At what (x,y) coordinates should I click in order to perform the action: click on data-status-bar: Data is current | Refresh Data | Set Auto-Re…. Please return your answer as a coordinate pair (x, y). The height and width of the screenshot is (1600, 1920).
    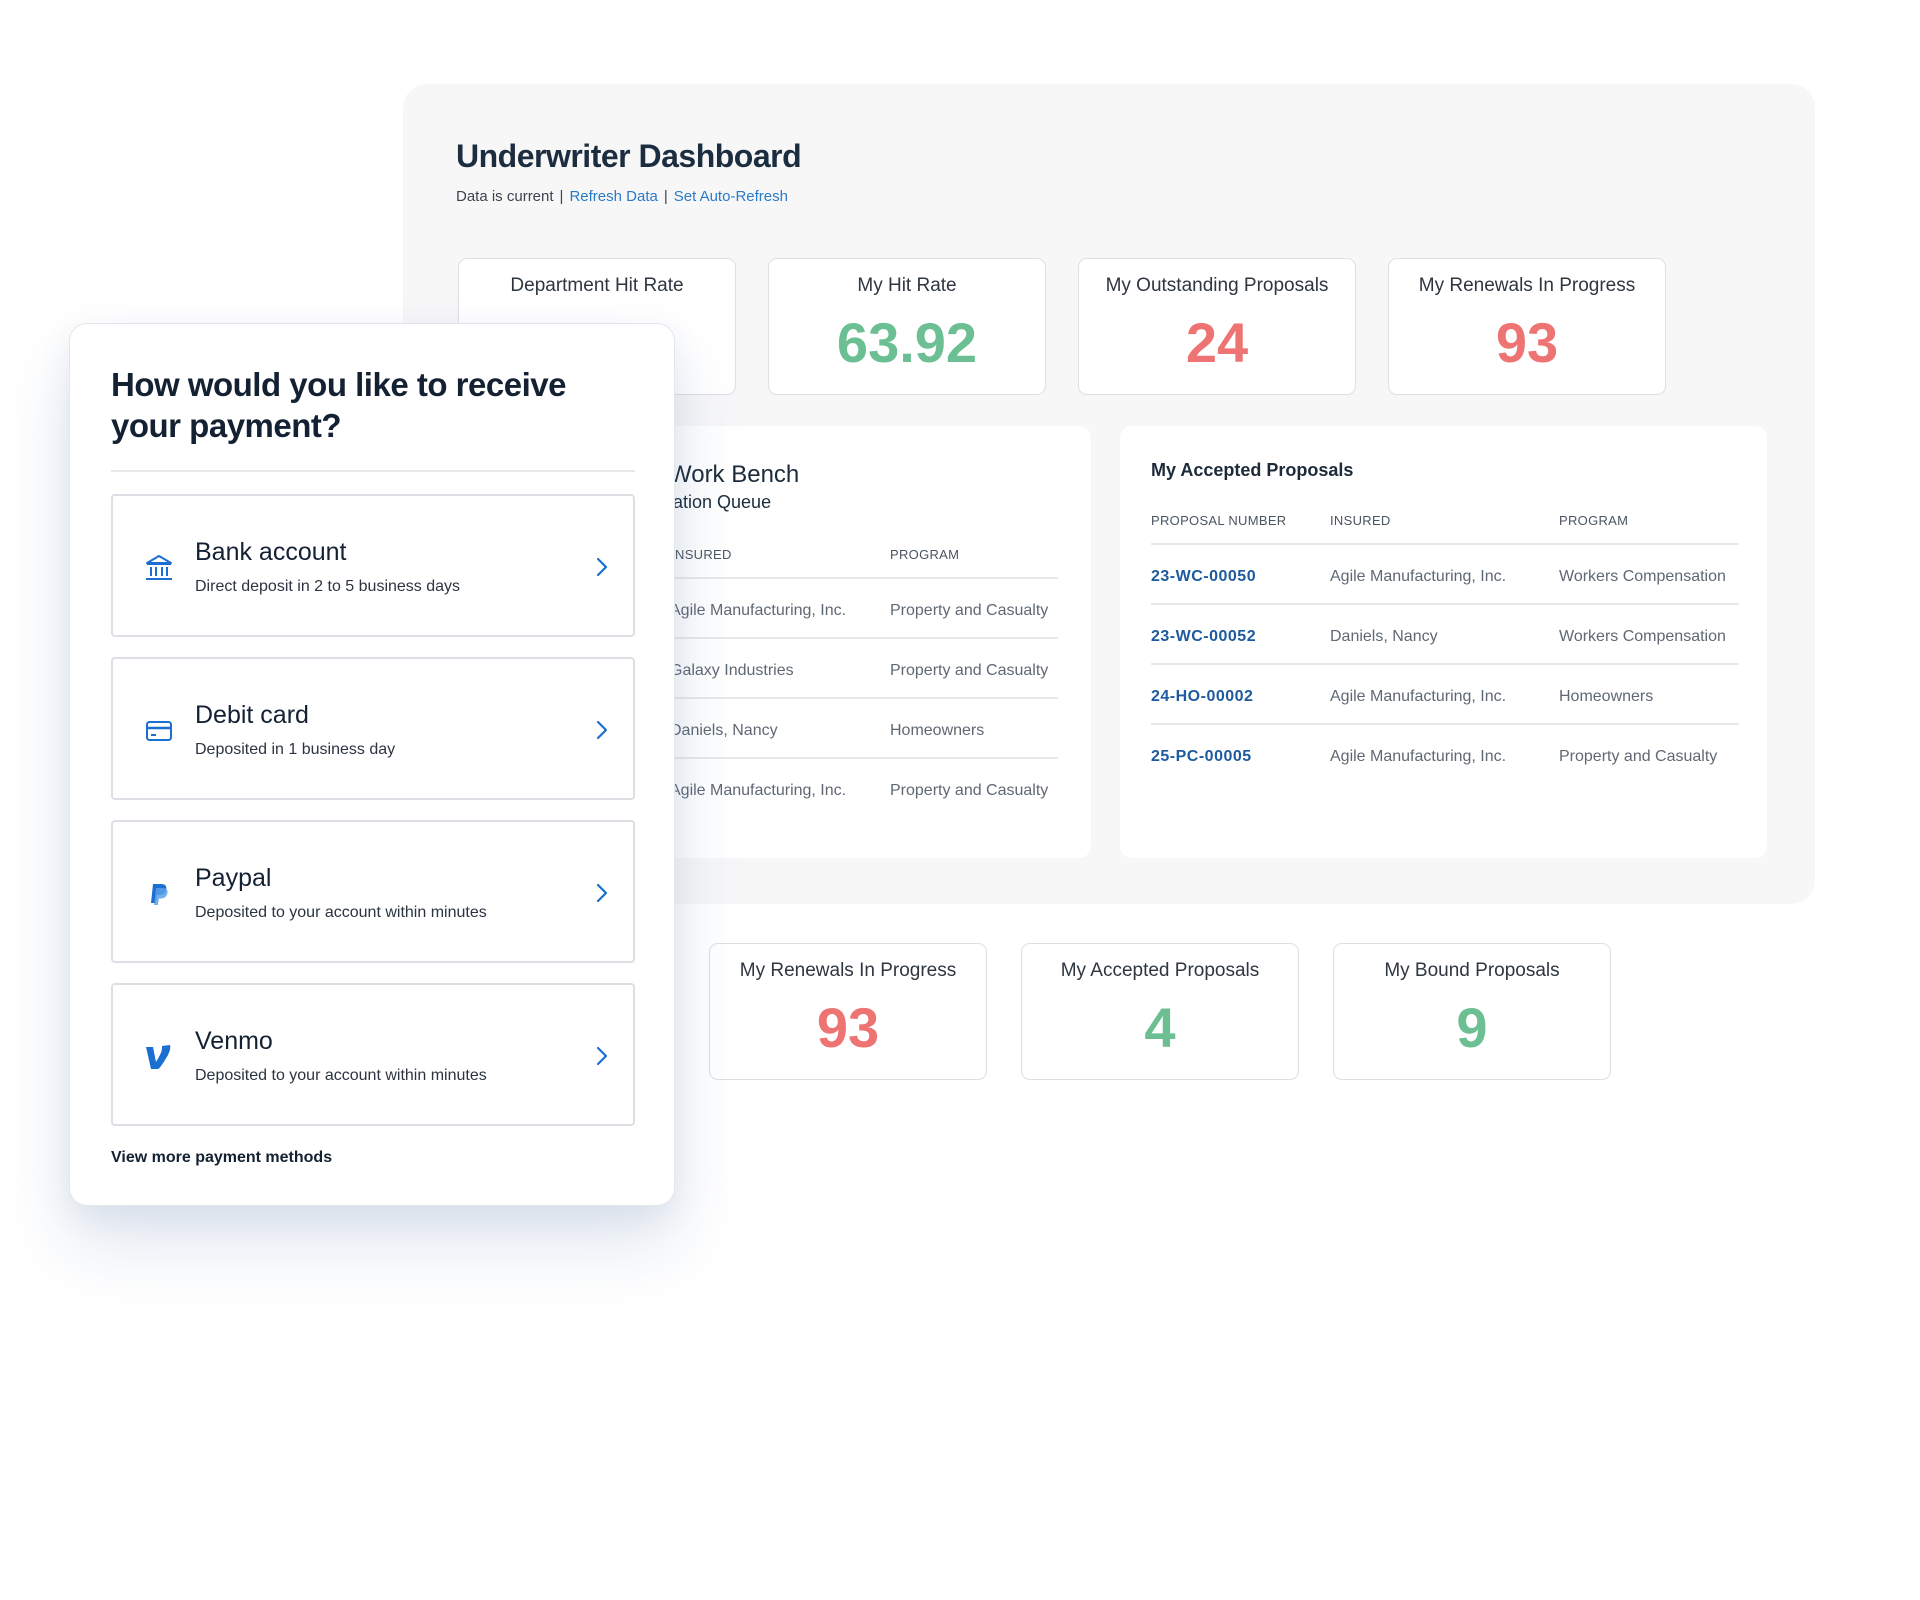
    Looking at the image, I should click on (622, 196).